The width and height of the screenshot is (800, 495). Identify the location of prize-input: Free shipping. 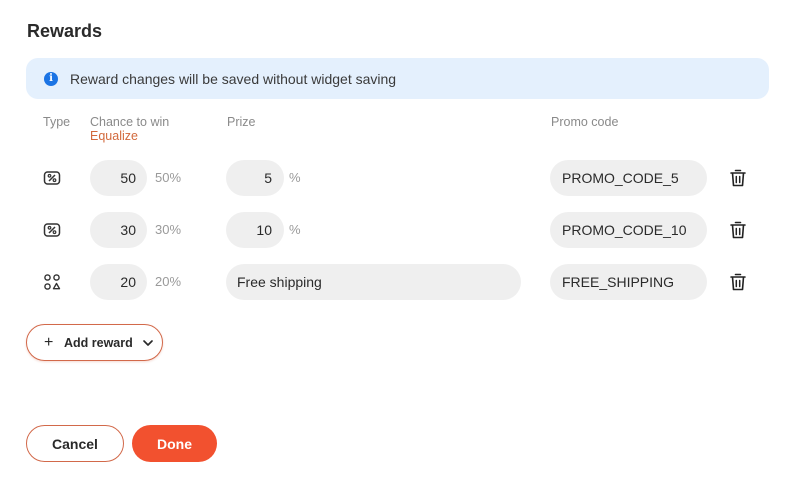
(373, 282).